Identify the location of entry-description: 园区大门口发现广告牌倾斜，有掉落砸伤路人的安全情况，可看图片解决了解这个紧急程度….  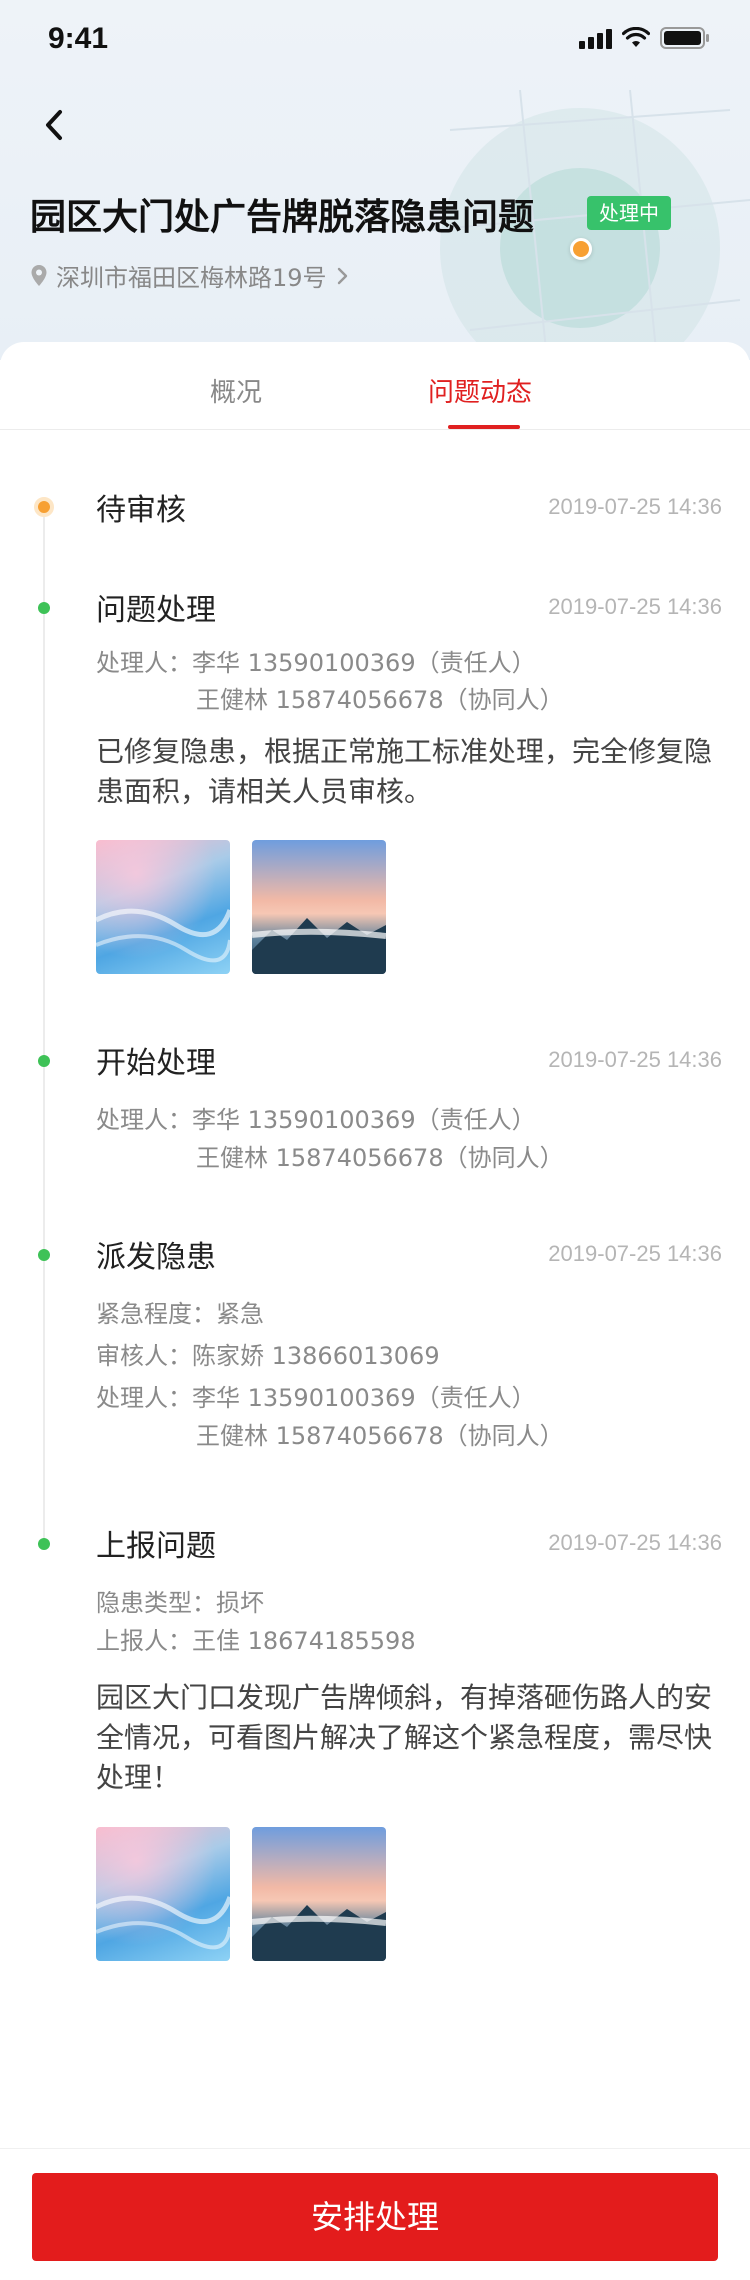
(404, 1737).